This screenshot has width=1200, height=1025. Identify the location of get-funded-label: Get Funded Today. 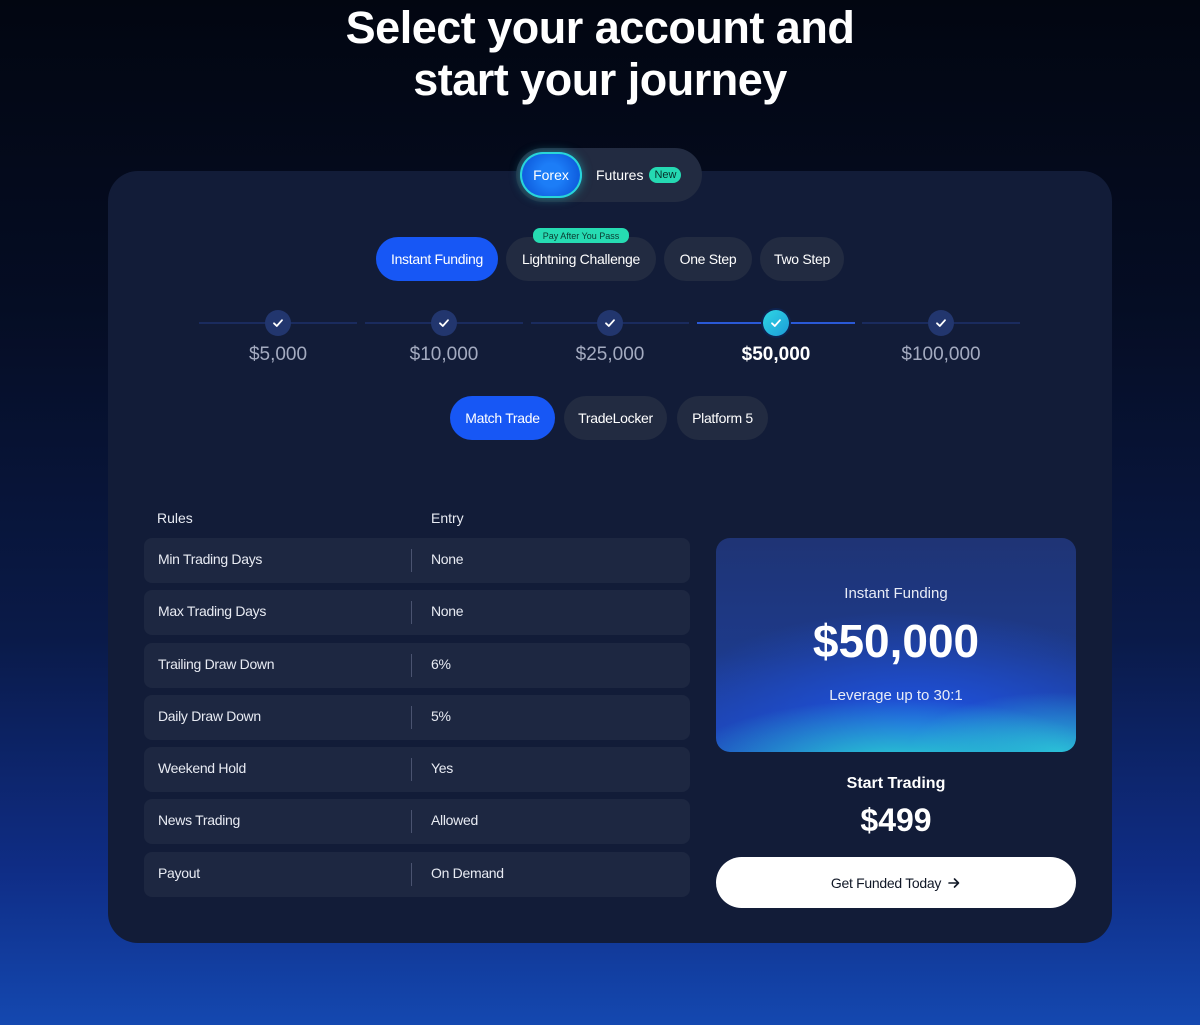
(886, 882).